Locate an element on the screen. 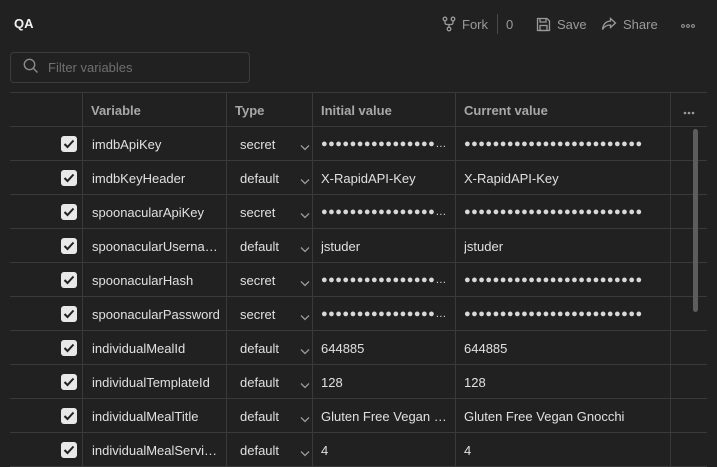 This screenshot has height=467, width=717. current-value-cell: 4 is located at coordinates (562, 450).